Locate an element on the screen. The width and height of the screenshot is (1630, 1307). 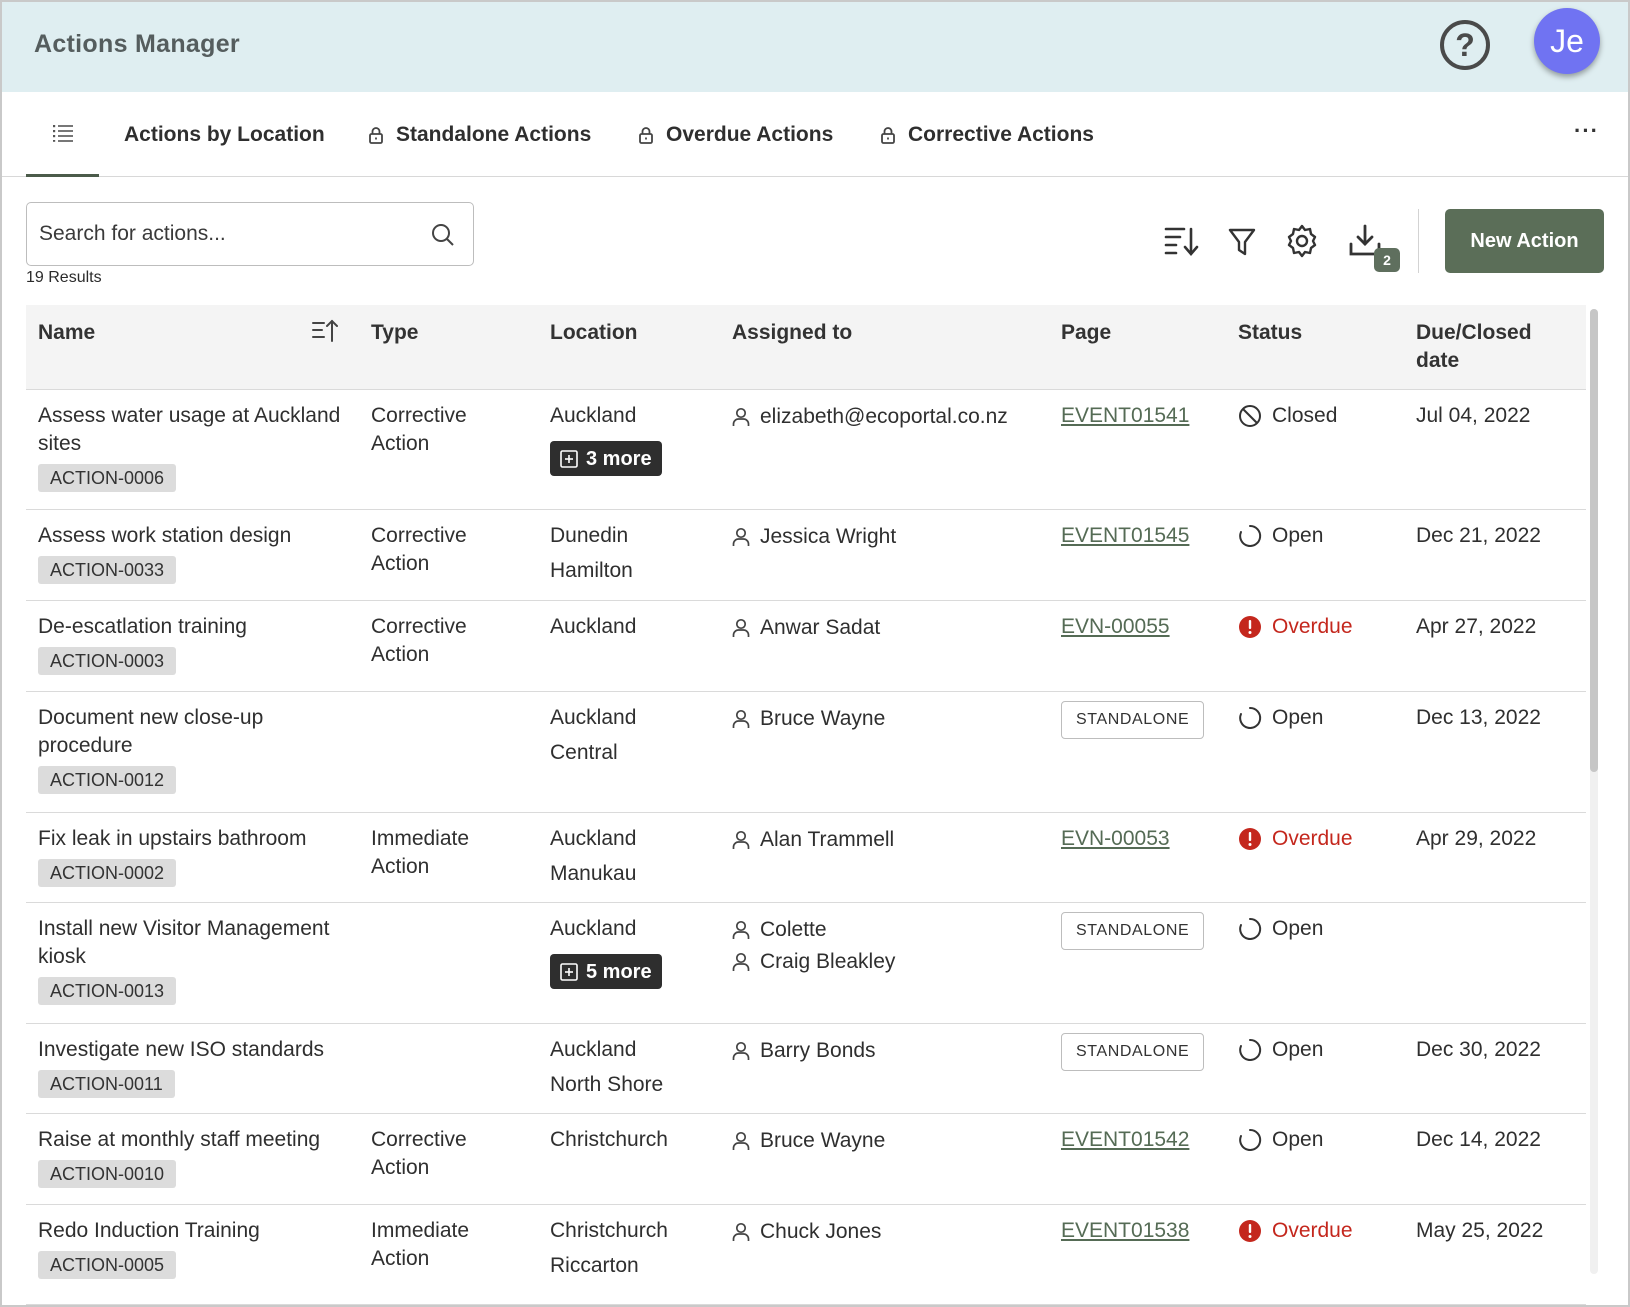
search-input is located at coordinates (224, 234).